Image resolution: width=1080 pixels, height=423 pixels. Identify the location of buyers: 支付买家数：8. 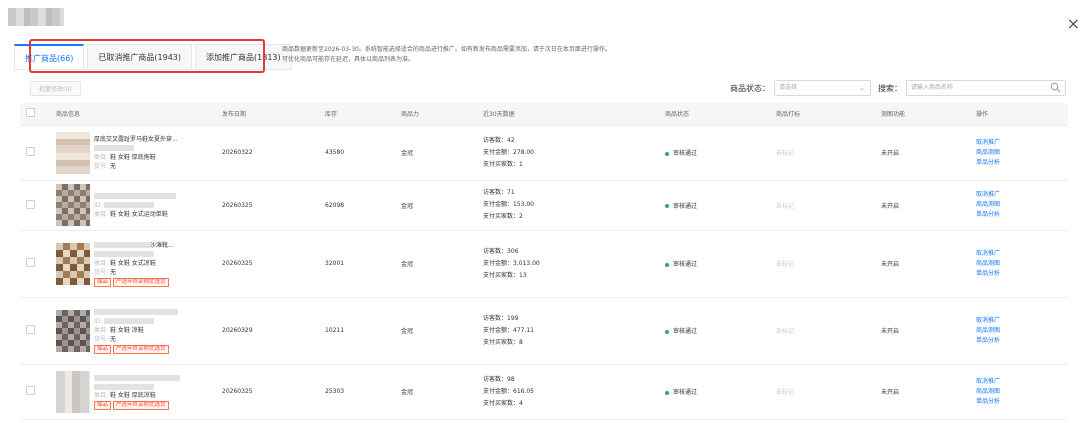
(503, 342).